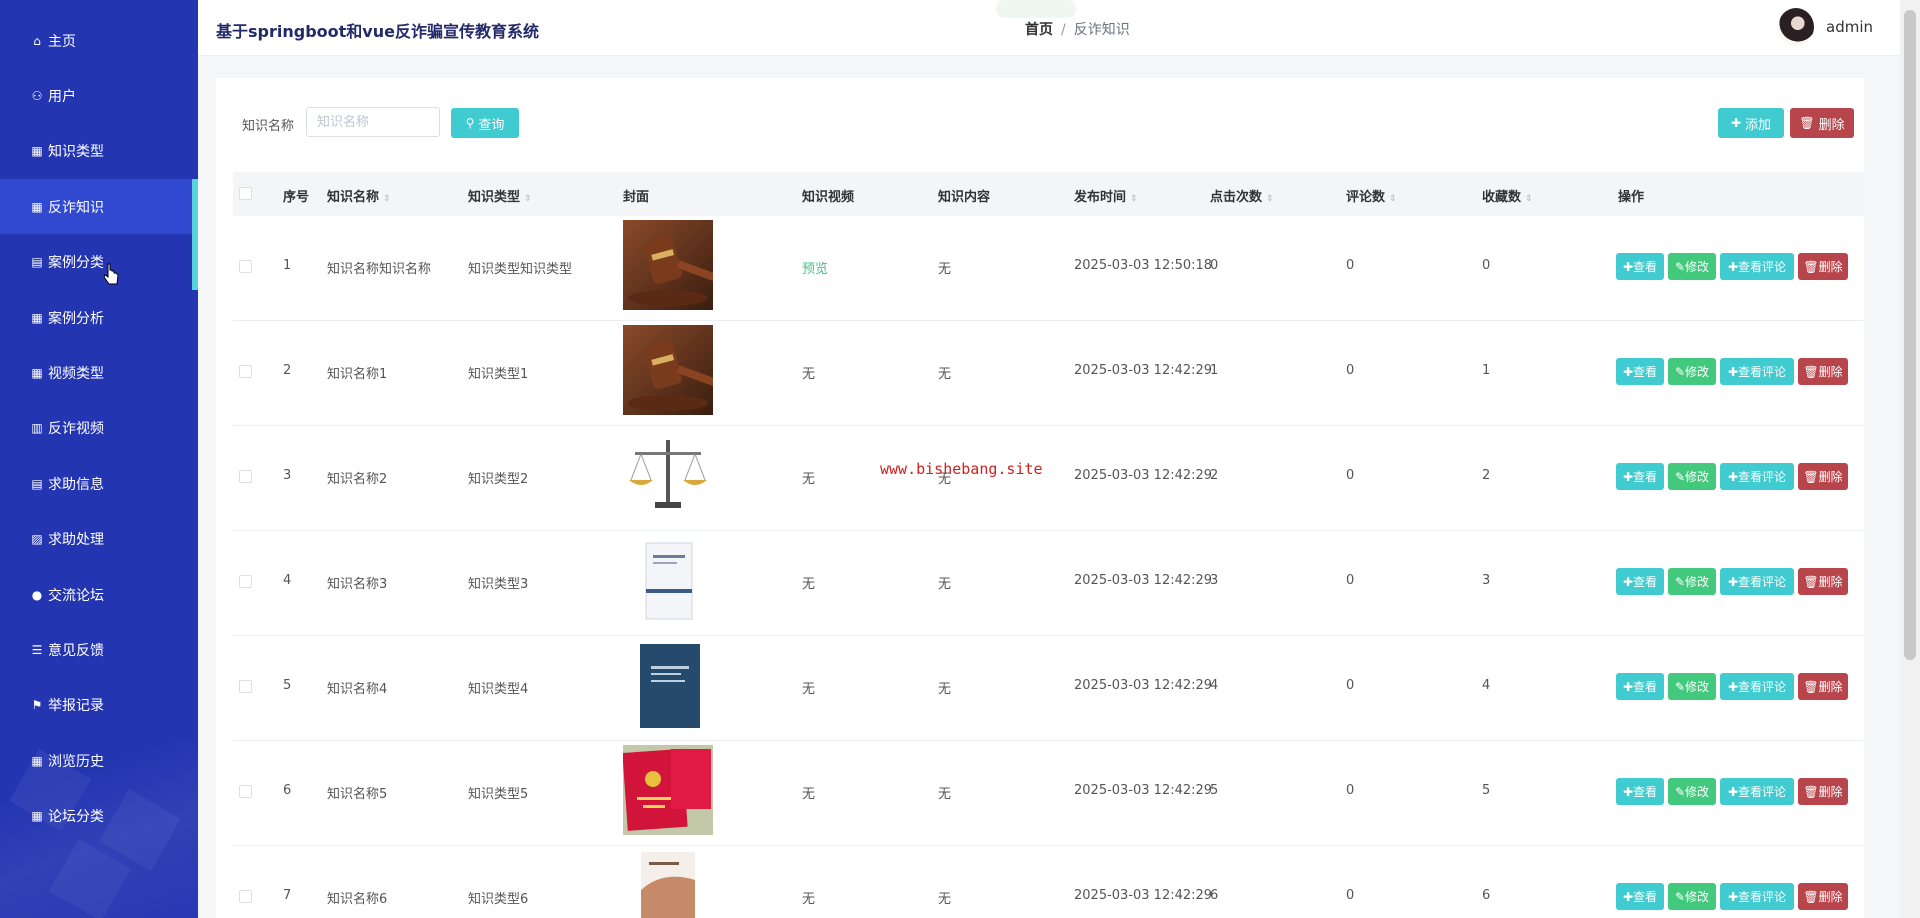 This screenshot has height=918, width=1920. I want to click on column-header-comments: 评论数 ⇕, so click(1371, 195).